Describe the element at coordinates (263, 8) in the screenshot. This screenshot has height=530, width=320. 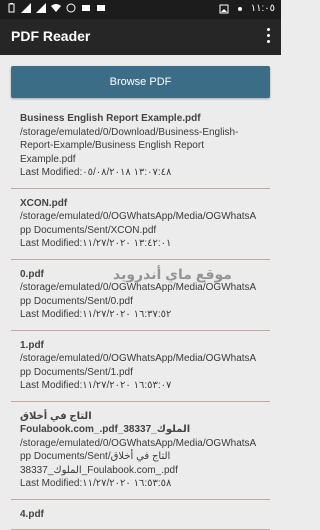
I see `status-time: ١١:٠٥` at that location.